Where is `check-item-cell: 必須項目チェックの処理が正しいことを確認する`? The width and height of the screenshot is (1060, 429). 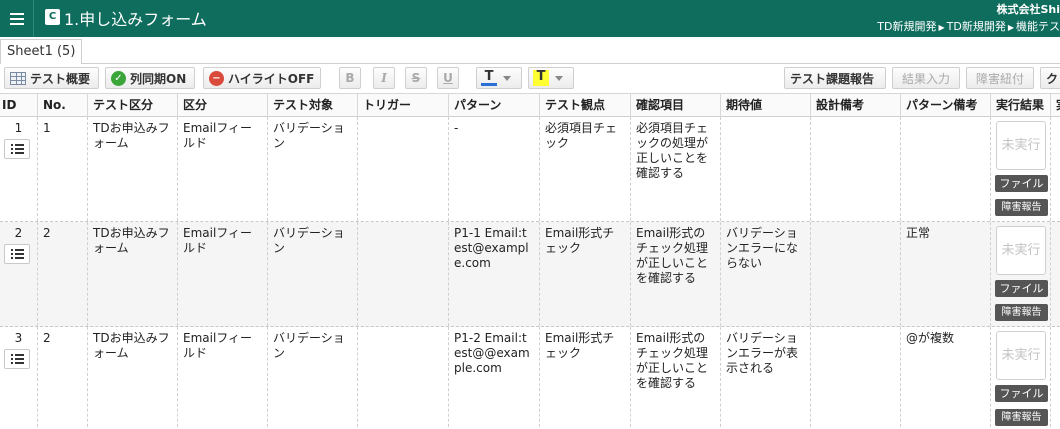
check-item-cell: 必須項目チェックの処理が正しいことを確認する is located at coordinates (676, 169).